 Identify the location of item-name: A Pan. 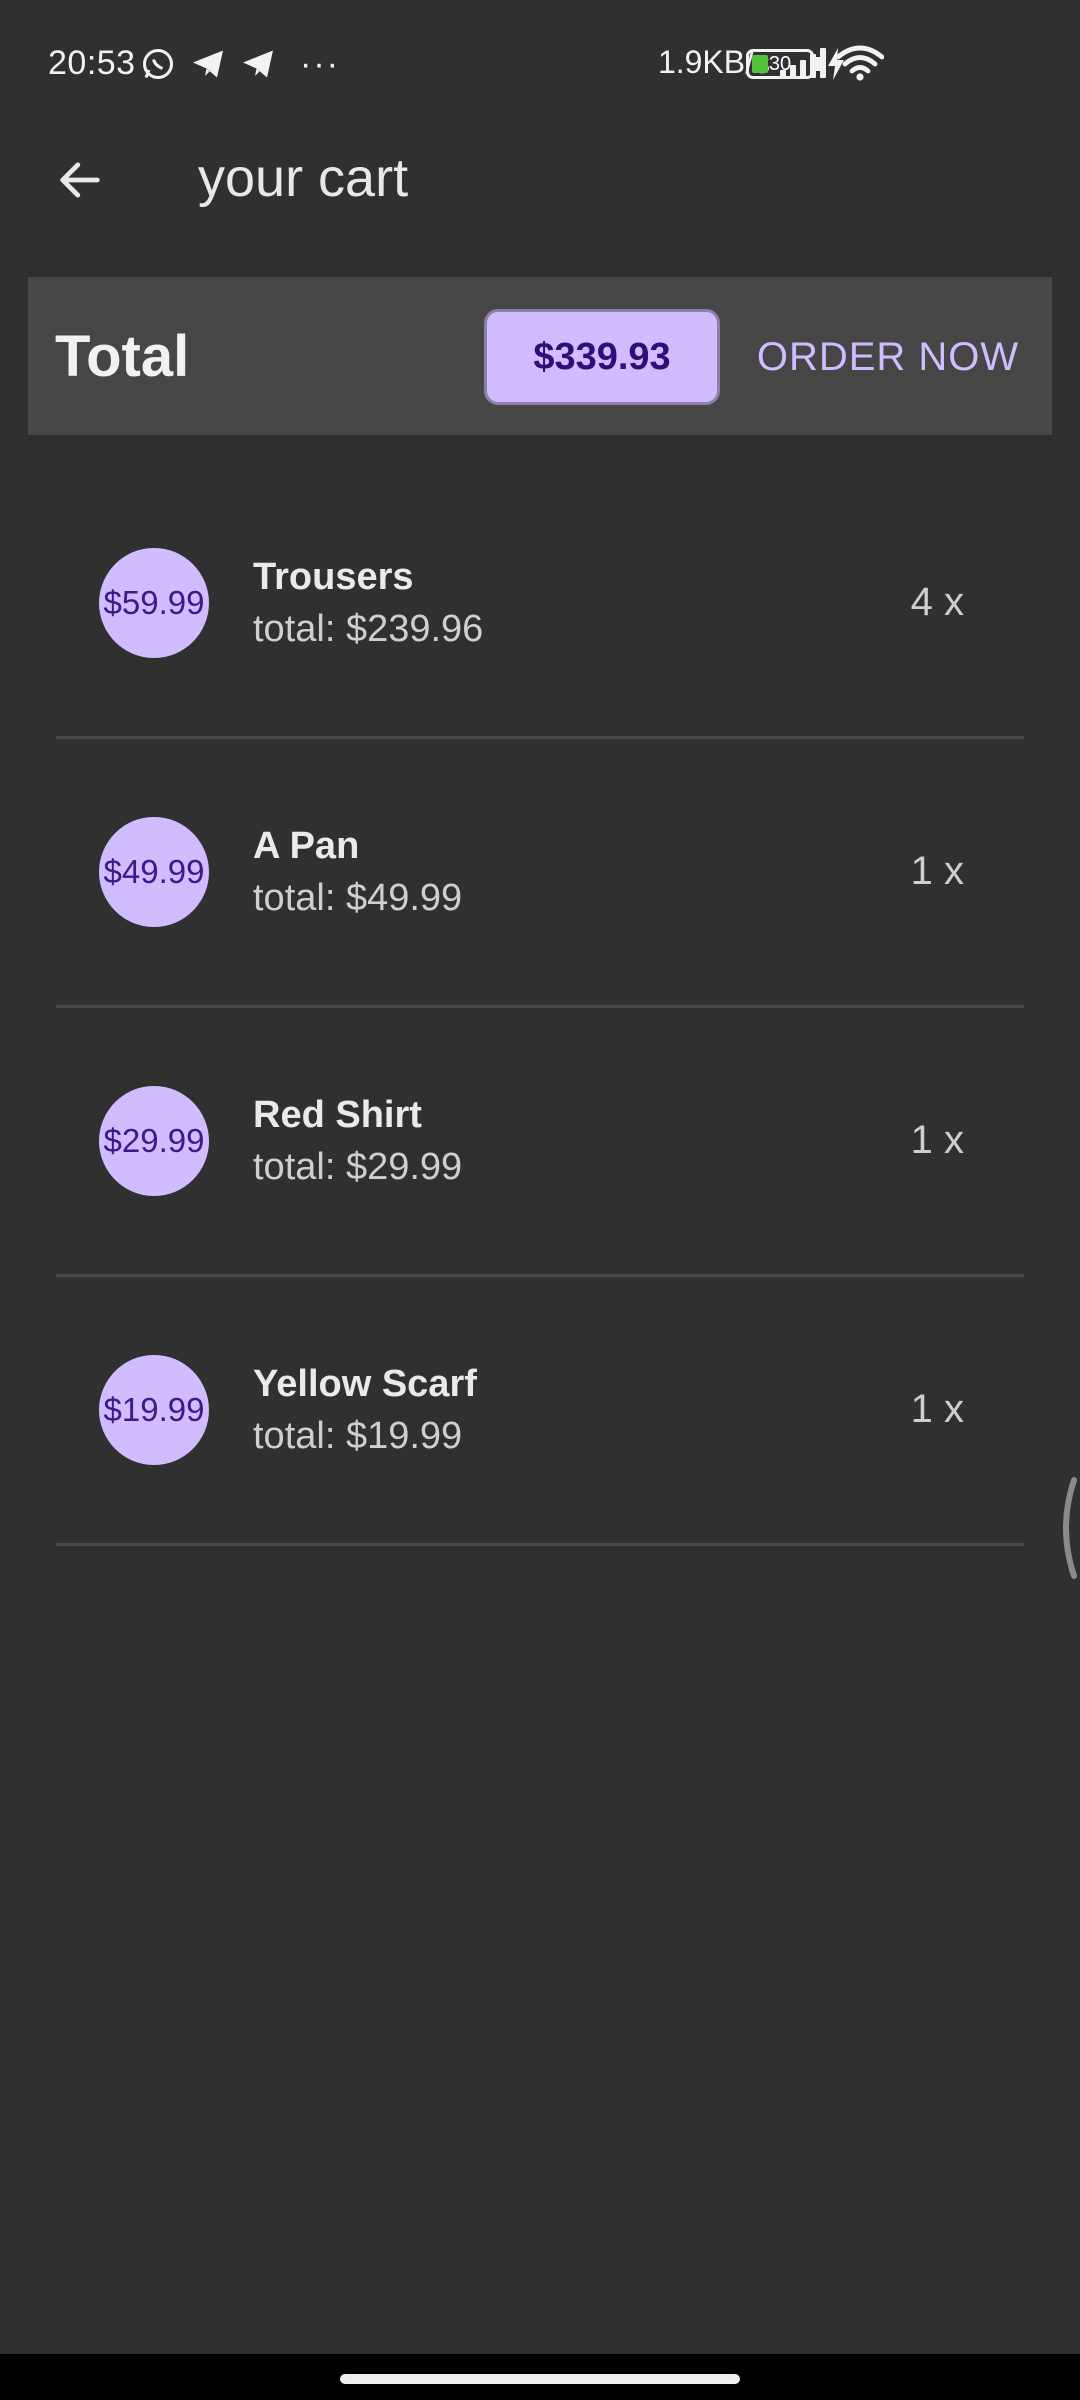
(306, 846).